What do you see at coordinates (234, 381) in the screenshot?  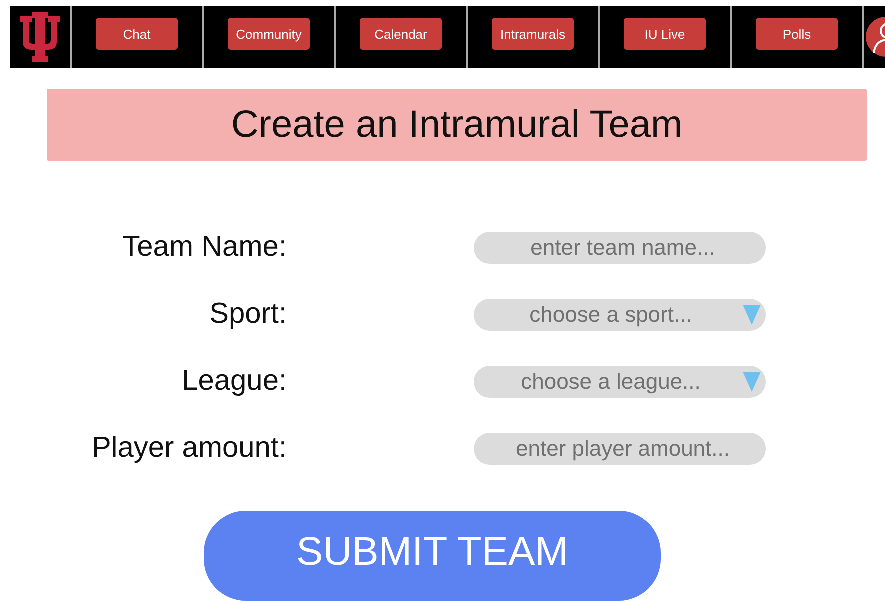 I see `field-label: League:` at bounding box center [234, 381].